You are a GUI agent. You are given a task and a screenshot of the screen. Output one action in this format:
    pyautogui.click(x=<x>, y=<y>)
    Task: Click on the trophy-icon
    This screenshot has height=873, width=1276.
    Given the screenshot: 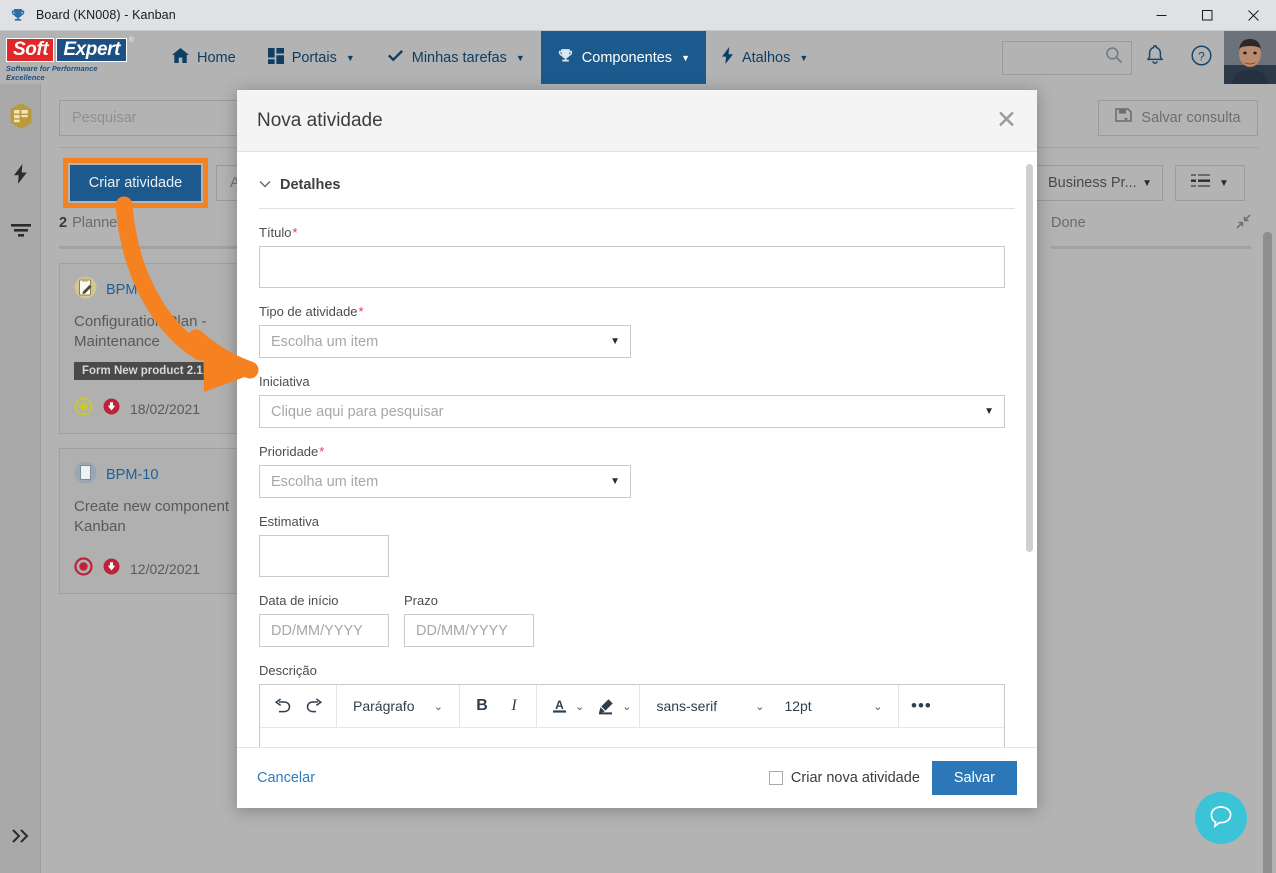 What is the action you would take?
    pyautogui.click(x=565, y=57)
    